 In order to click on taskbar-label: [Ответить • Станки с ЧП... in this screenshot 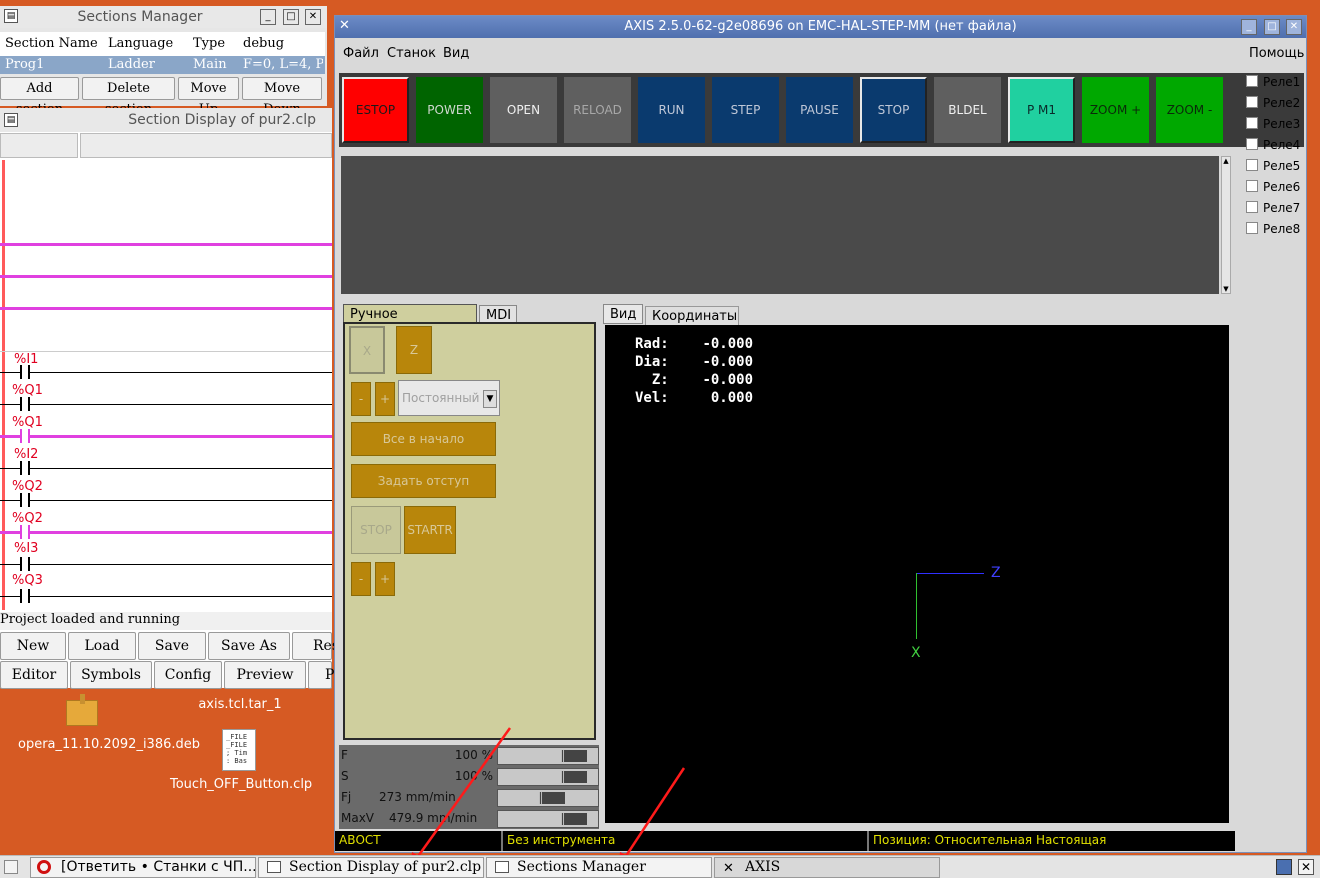, I will do `click(158, 867)`.